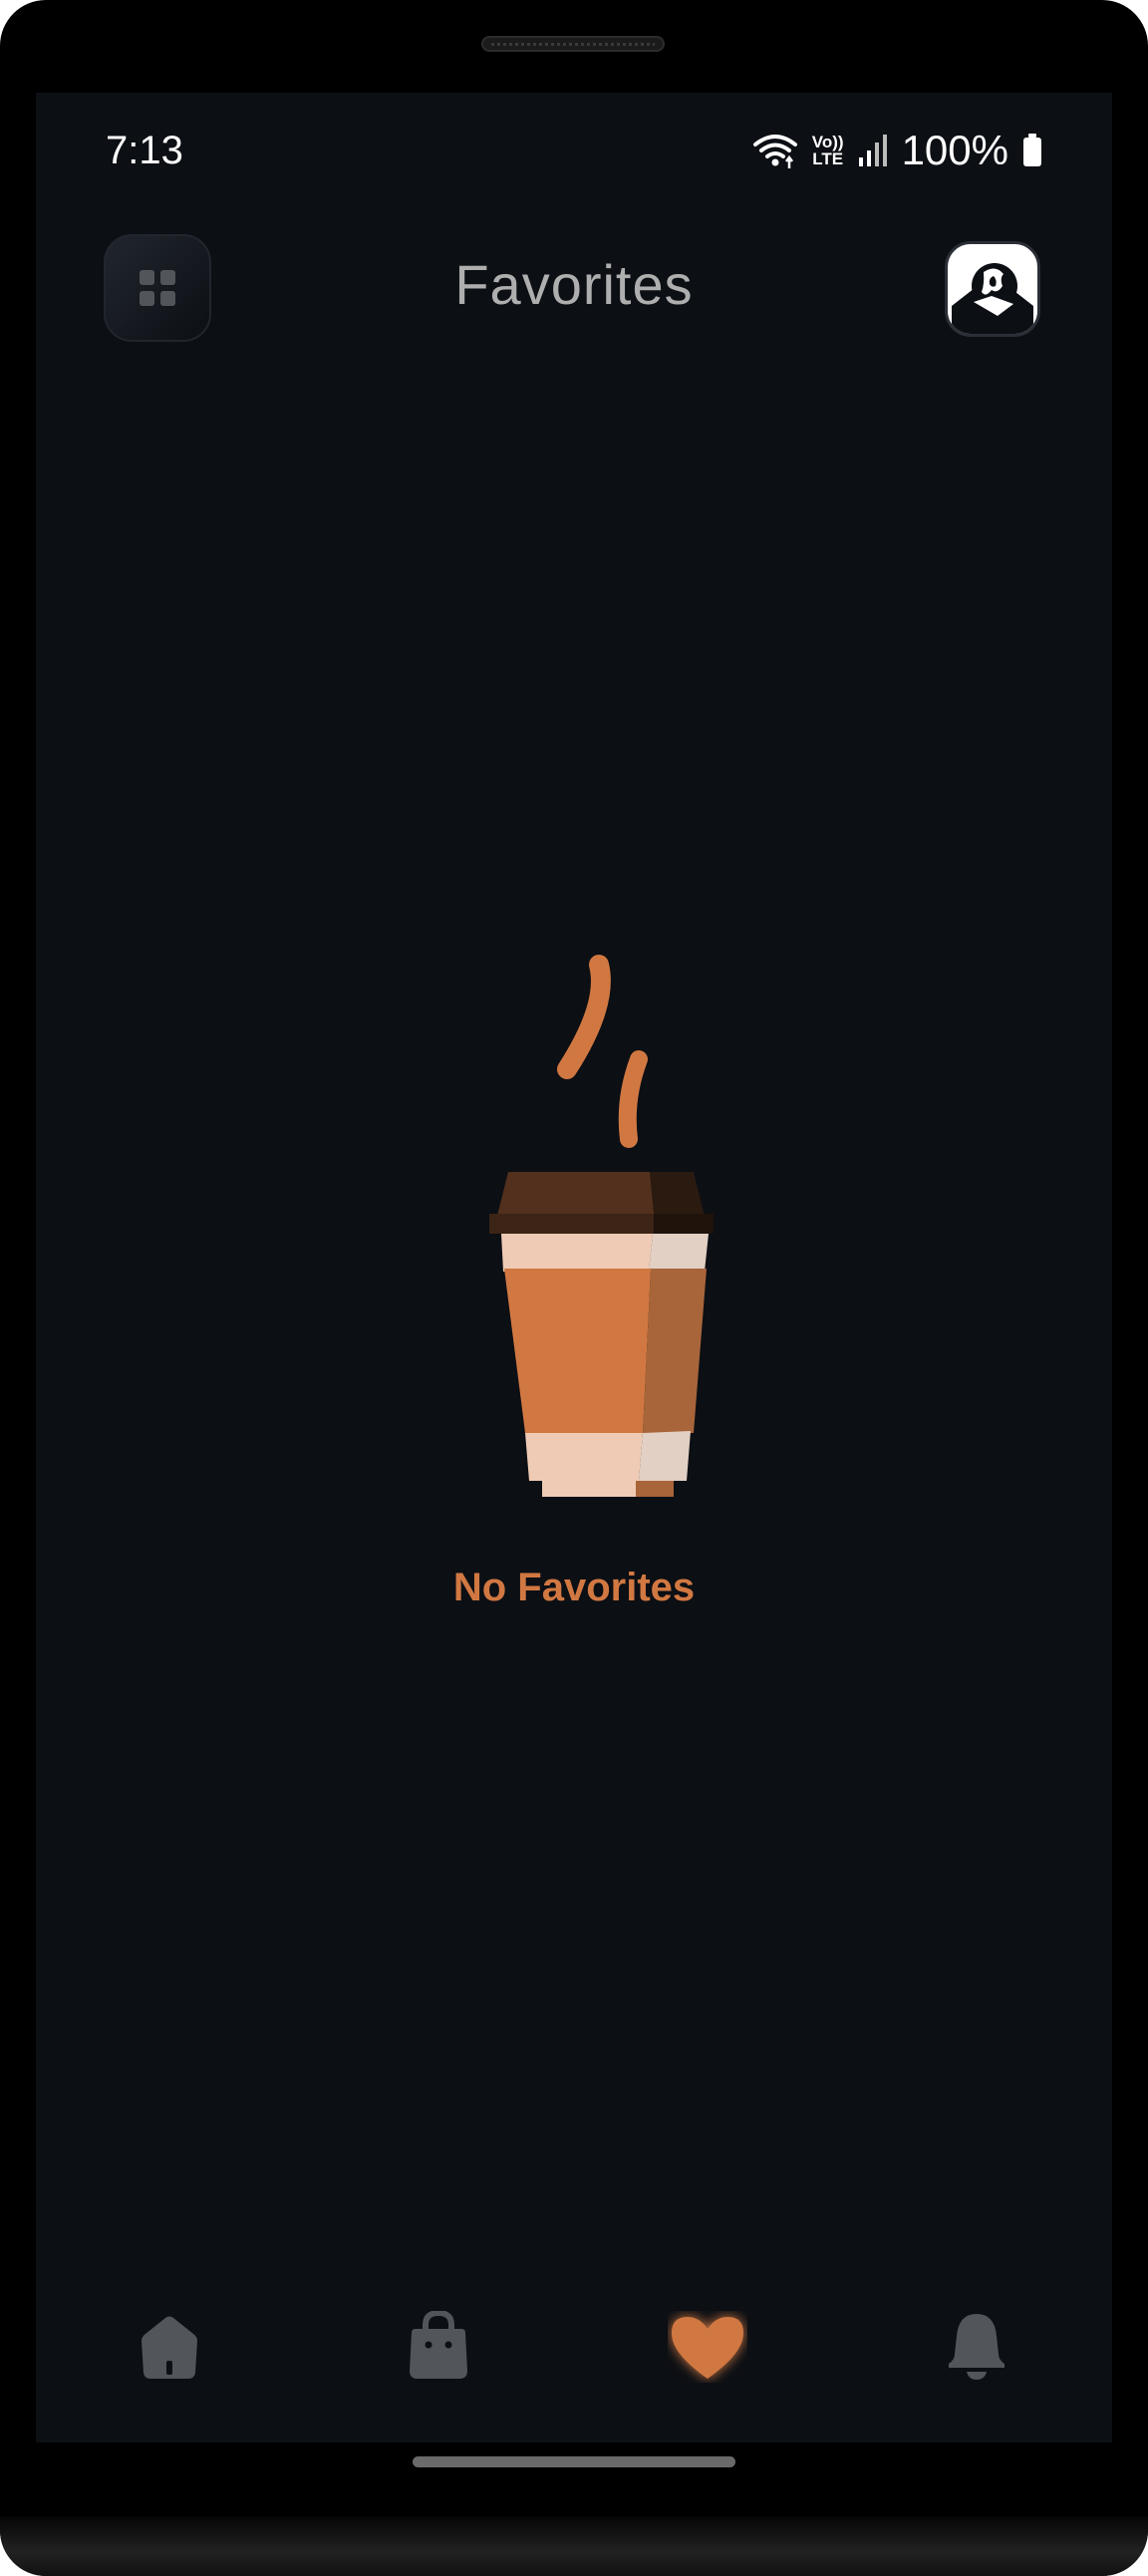  Describe the element at coordinates (574, 2546) in the screenshot. I see `phone-bottom-edge` at that location.